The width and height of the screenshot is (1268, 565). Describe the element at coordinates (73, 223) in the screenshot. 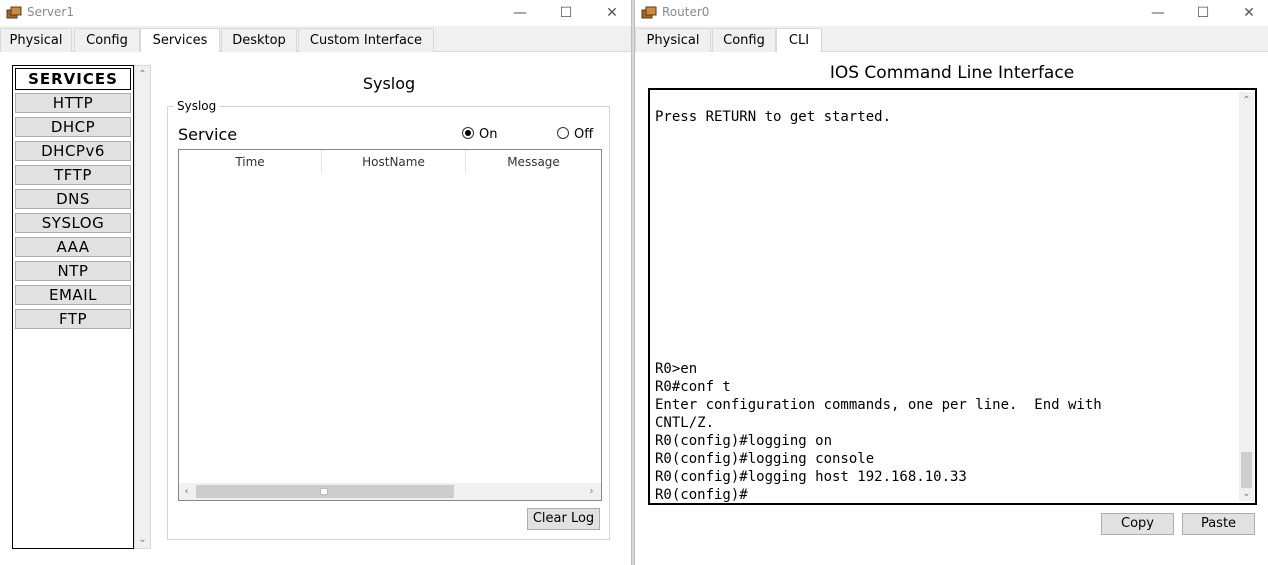

I see `service-syslog-button: SYSLOG` at that location.